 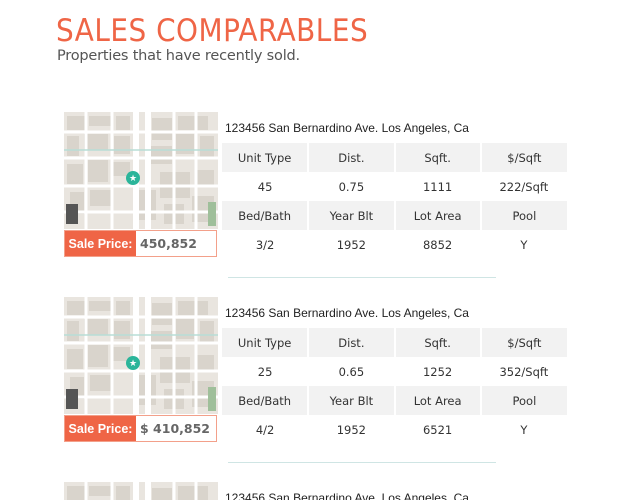 What do you see at coordinates (178, 56) in the screenshot?
I see `page-subtitle: Properties that have recently sold.` at bounding box center [178, 56].